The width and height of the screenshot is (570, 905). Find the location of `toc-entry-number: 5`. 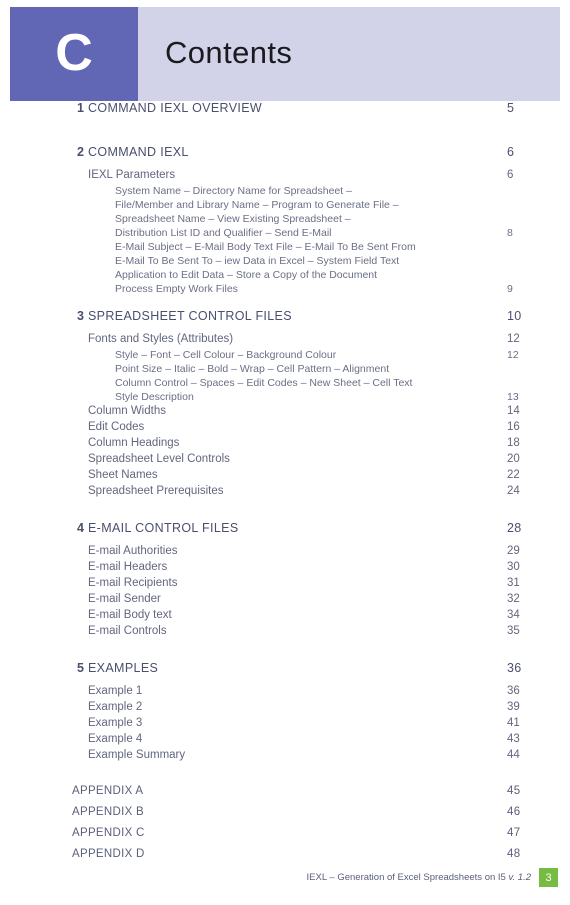

toc-entry-number: 5 is located at coordinates (81, 668).